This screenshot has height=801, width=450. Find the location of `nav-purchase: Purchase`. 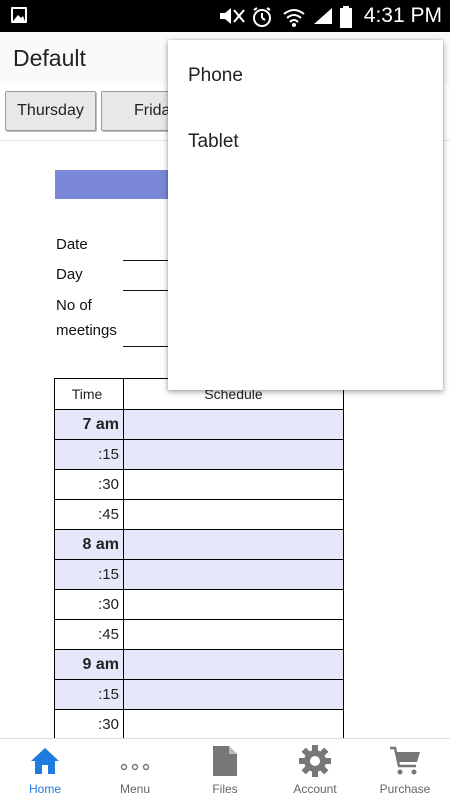

nav-purchase: Purchase is located at coordinates (405, 770).